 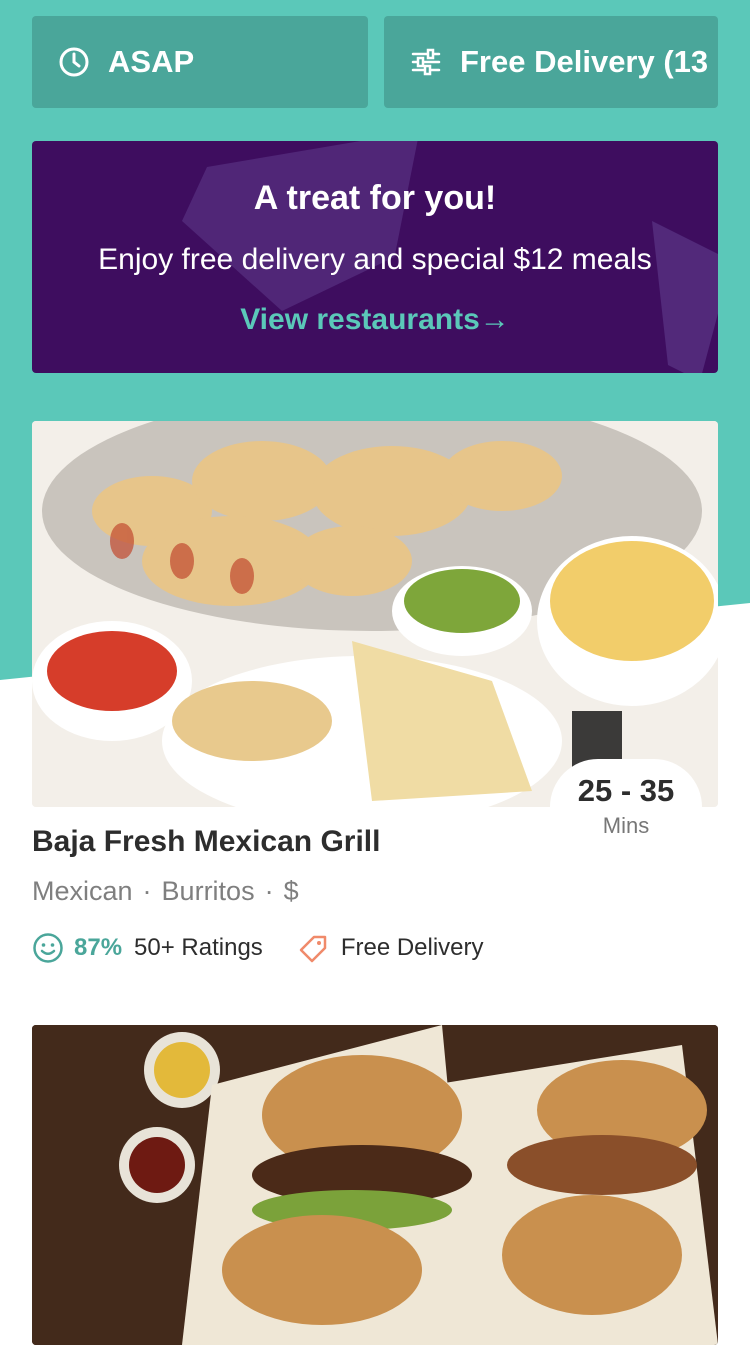 What do you see at coordinates (375, 62) in the screenshot?
I see `filter-bar: ASAP Free Delivery (13` at bounding box center [375, 62].